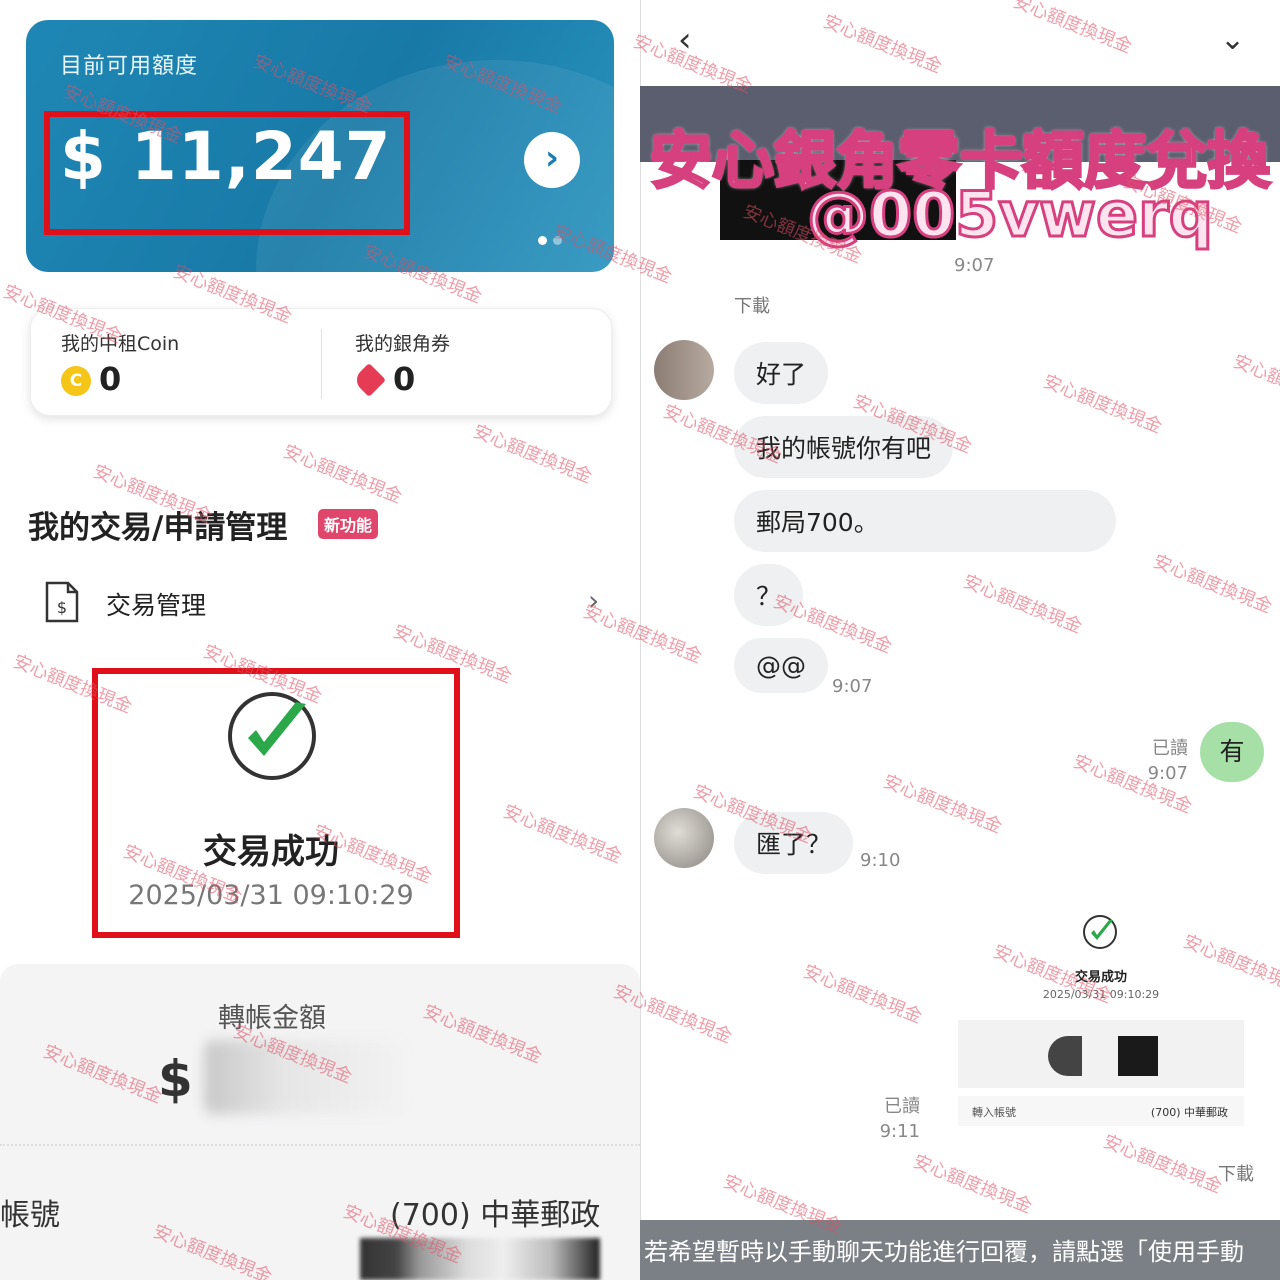 The image size is (1280, 1280). What do you see at coordinates (110, 379) in the screenshot?
I see `coin-value: 0` at bounding box center [110, 379].